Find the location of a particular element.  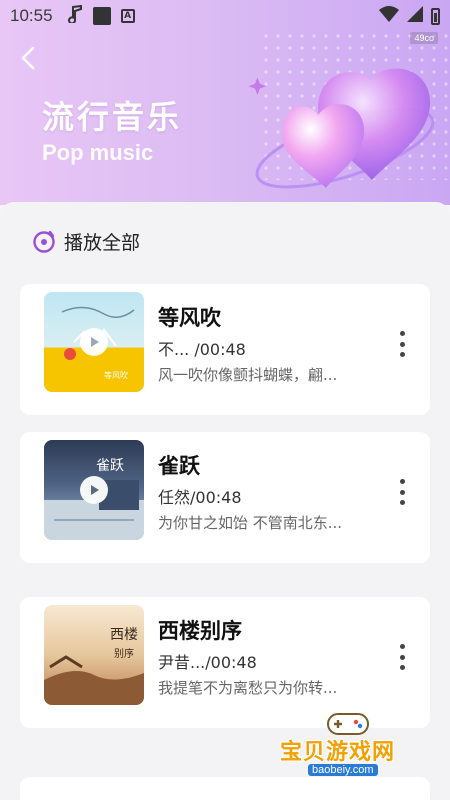

svg-text: 等风吹 is located at coordinates (116, 375).